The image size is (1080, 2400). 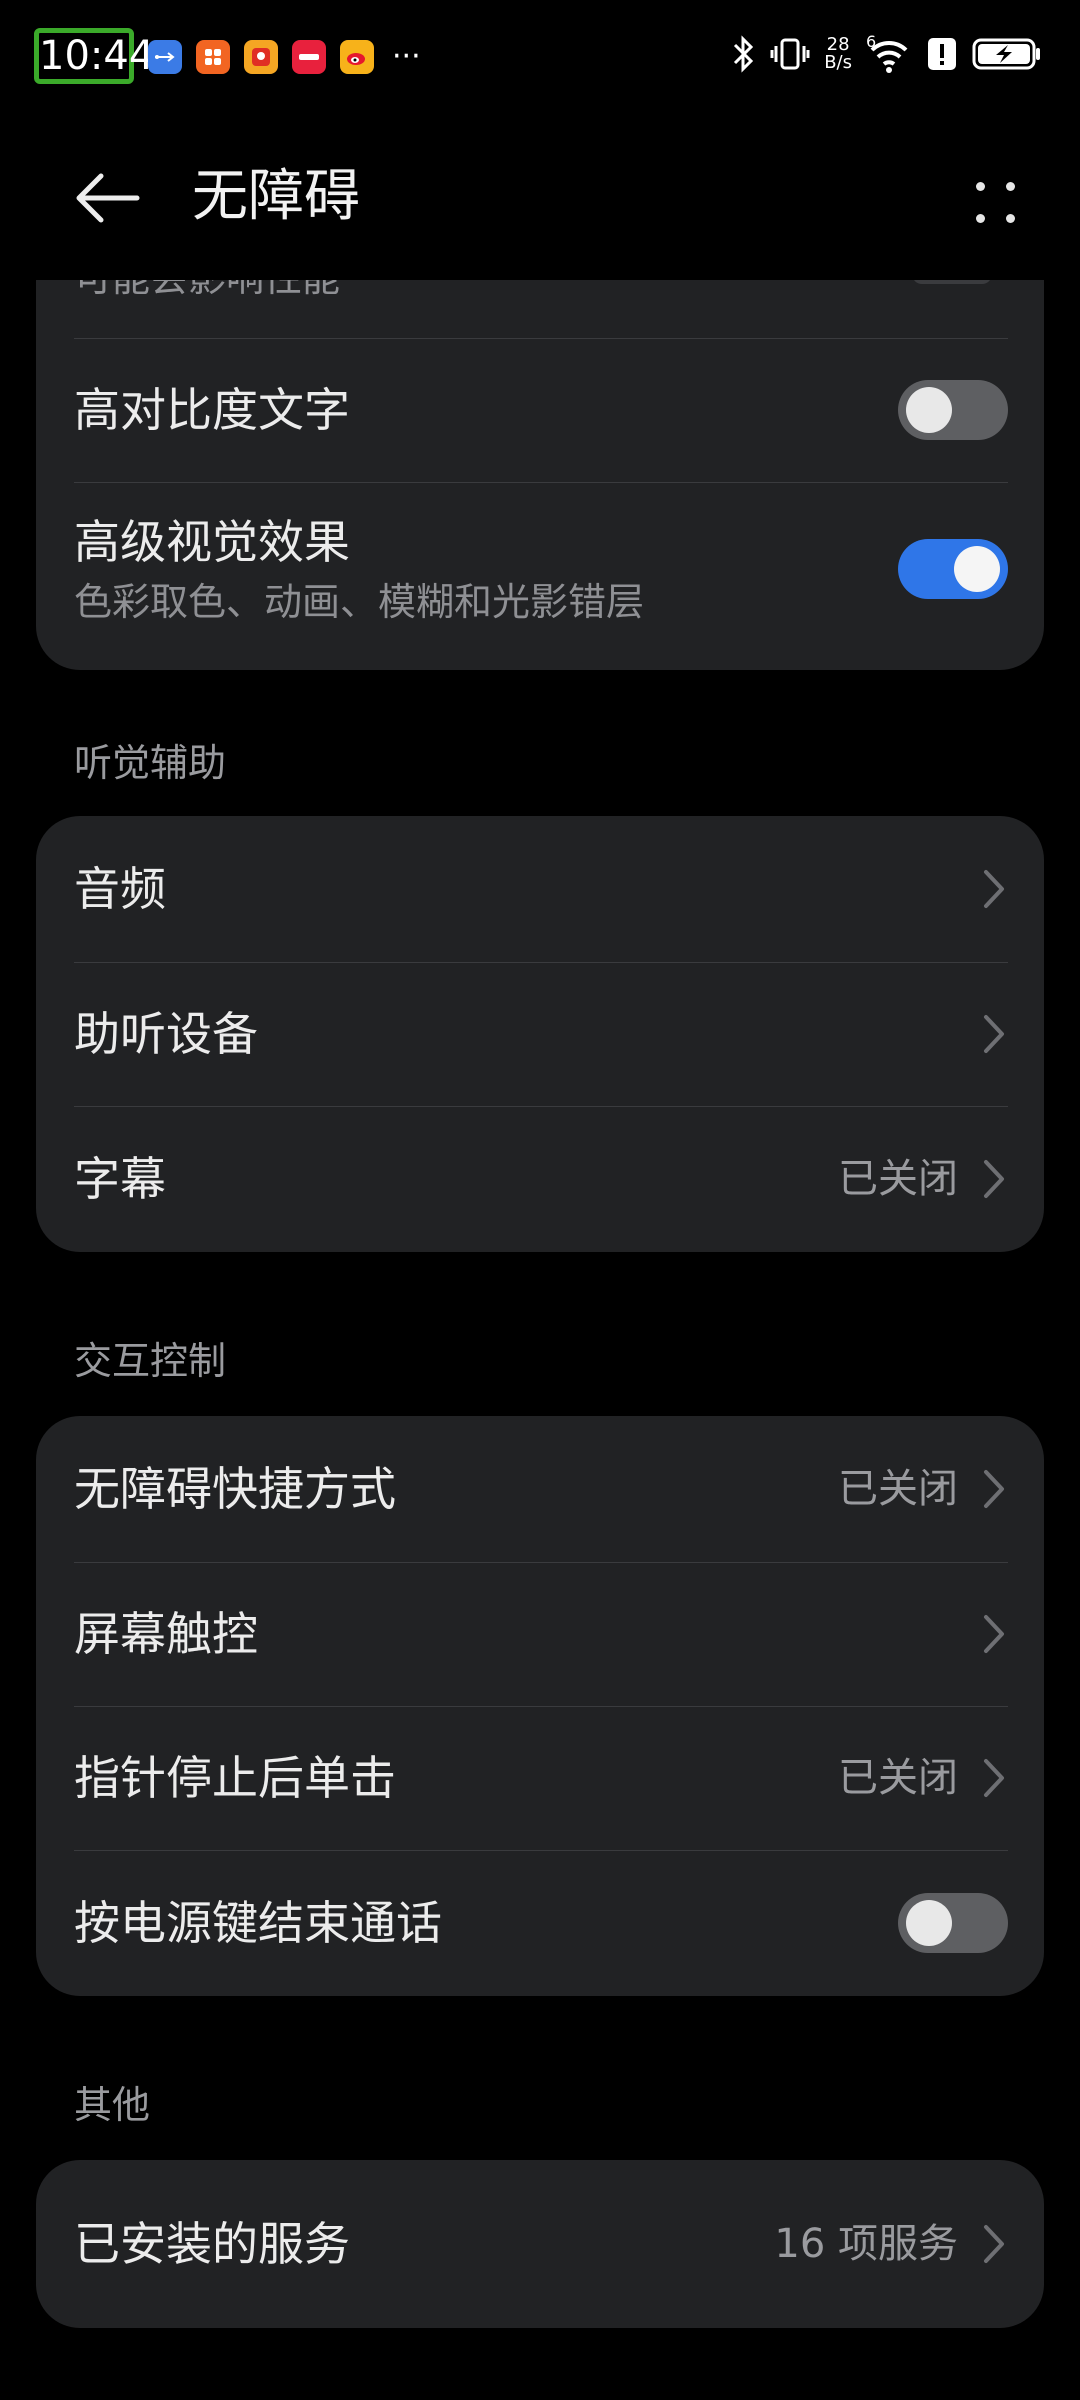 I want to click on power-ends-call-row: 按电源键结束通话, so click(x=540, y=1923).